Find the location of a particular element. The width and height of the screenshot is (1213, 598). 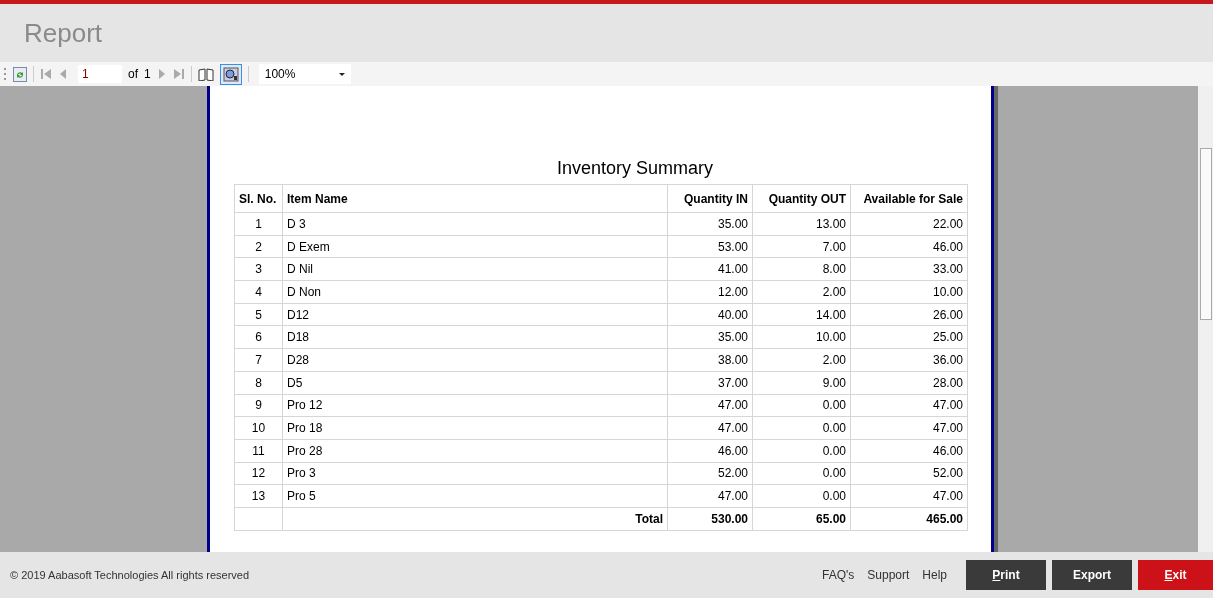

total-cell: 465.00 is located at coordinates (909, 519).